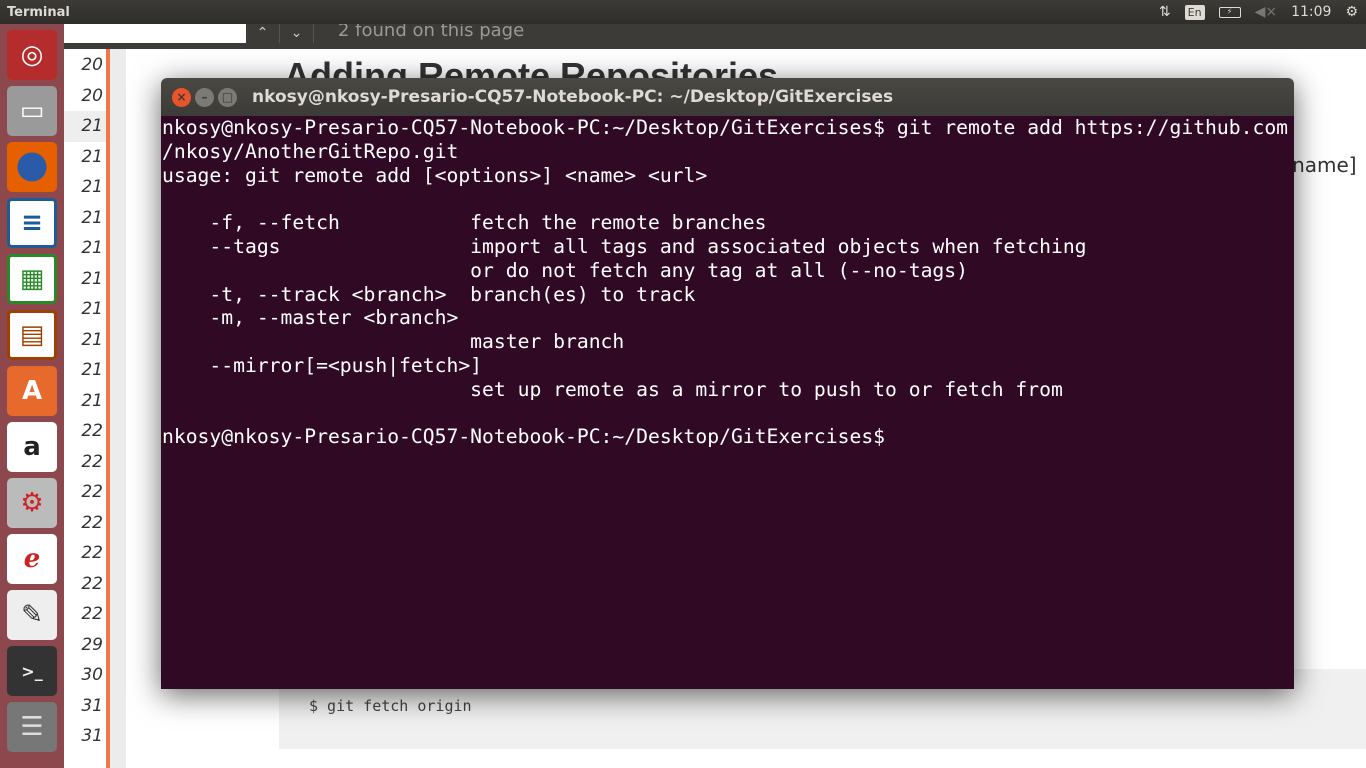  Describe the element at coordinates (32, 559) in the screenshot. I see `document-viewer-icon: ℯ` at that location.